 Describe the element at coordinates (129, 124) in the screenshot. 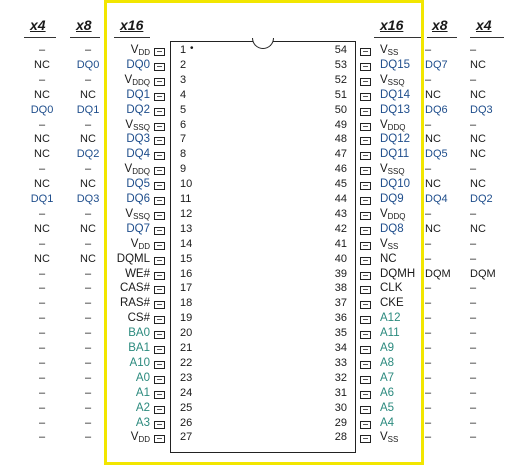

I see `signal-text: V` at that location.